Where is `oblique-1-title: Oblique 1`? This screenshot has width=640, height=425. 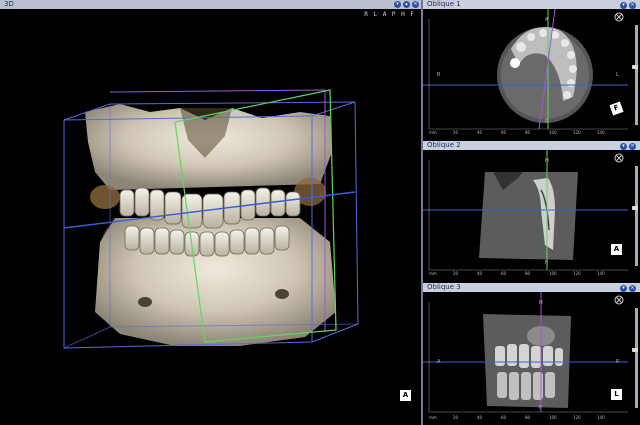 oblique-1-title: Oblique 1 is located at coordinates (444, 4).